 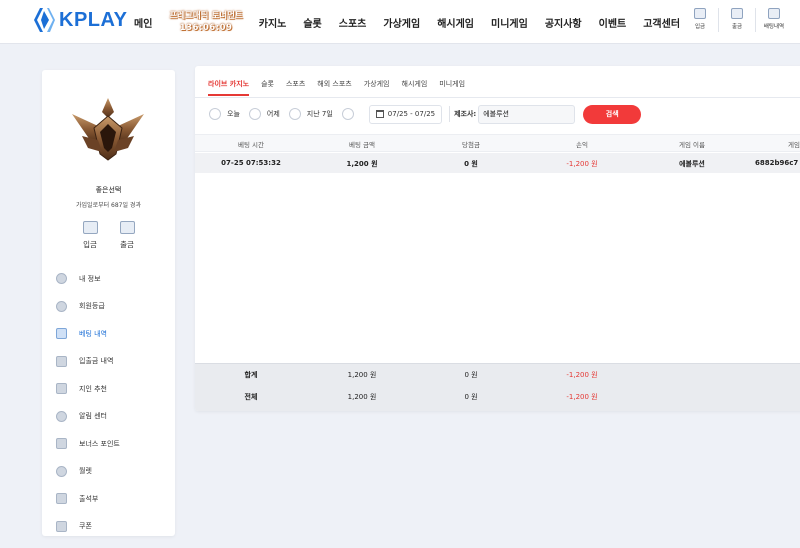 I want to click on provider-input: 에볼루션, so click(x=527, y=114).